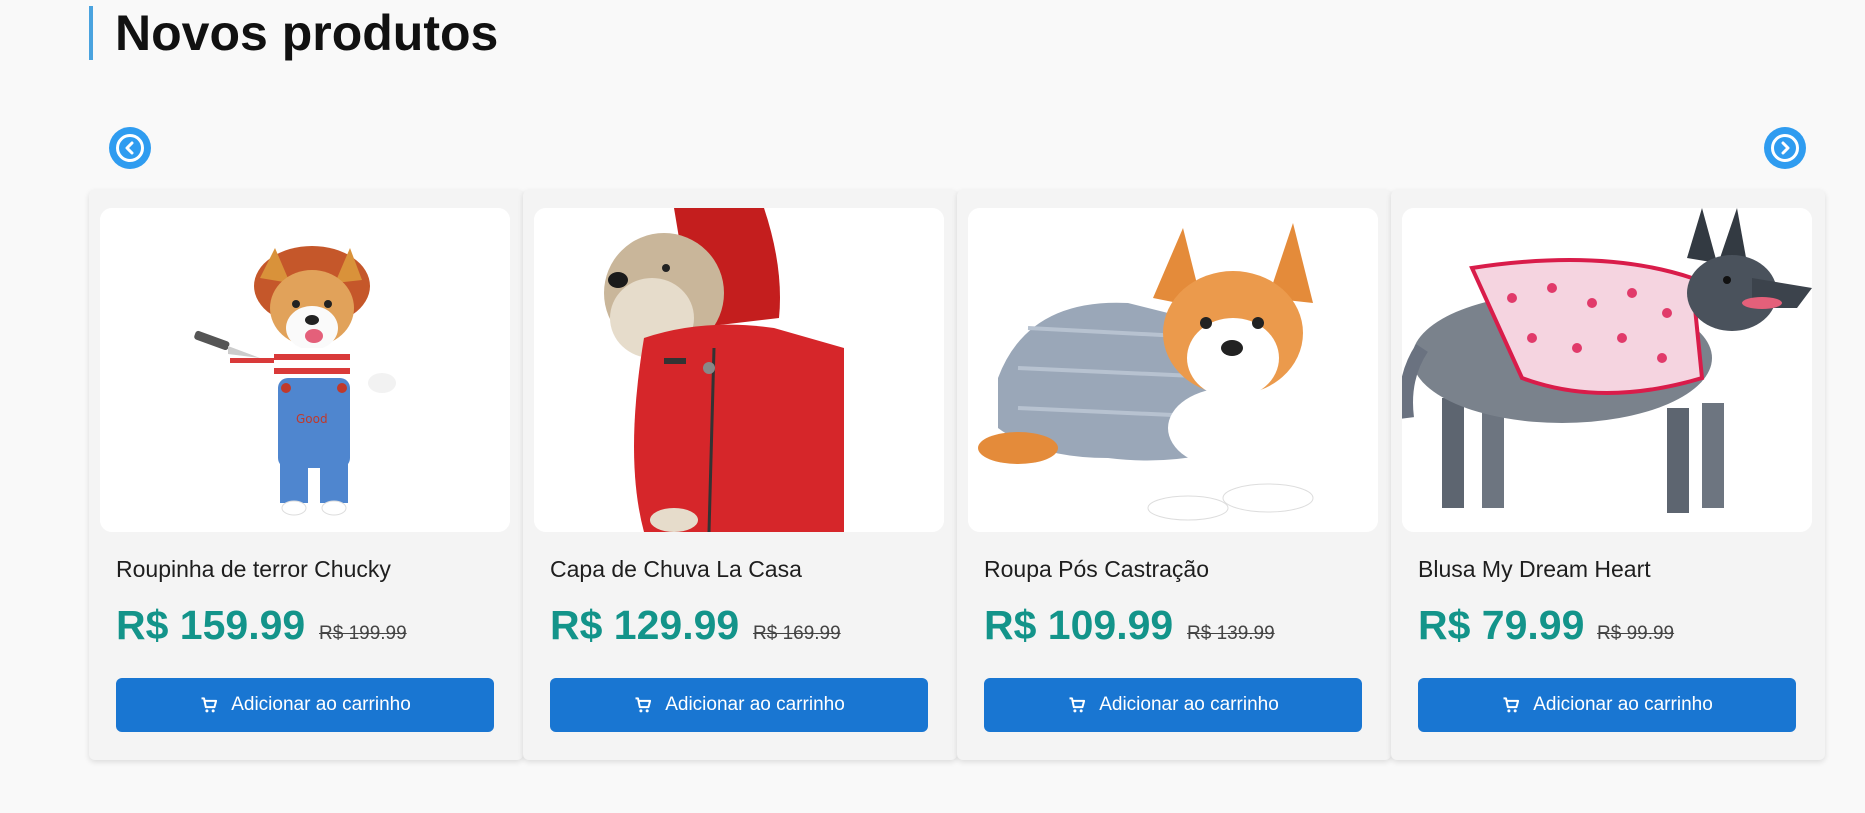  I want to click on product-name: Roupinha de terror Chucky, so click(253, 569).